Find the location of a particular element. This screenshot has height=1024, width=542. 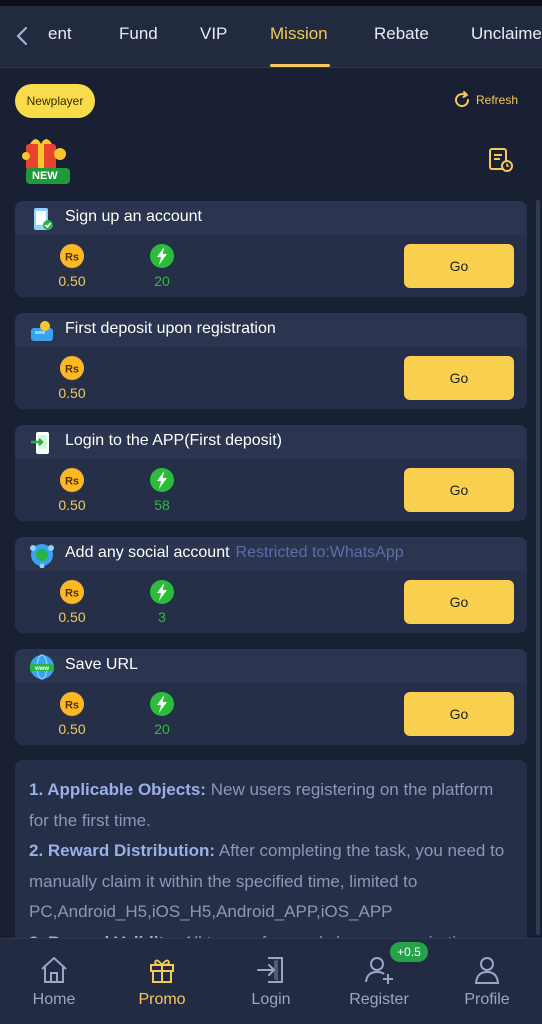

new-gift-badge: NEW is located at coordinates (48, 160).